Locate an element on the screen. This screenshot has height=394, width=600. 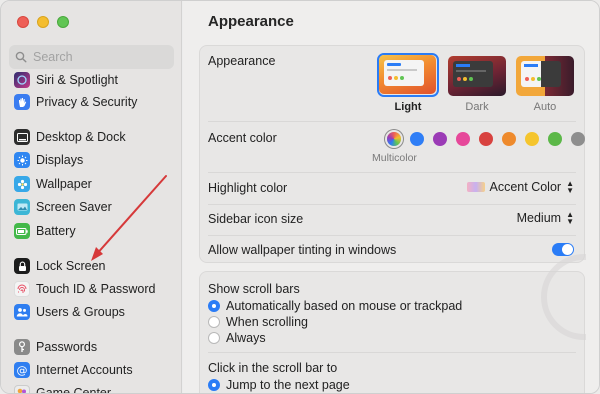
scroll-bars-option-when-scrolling: When scrolling is located at coordinates (258, 322).